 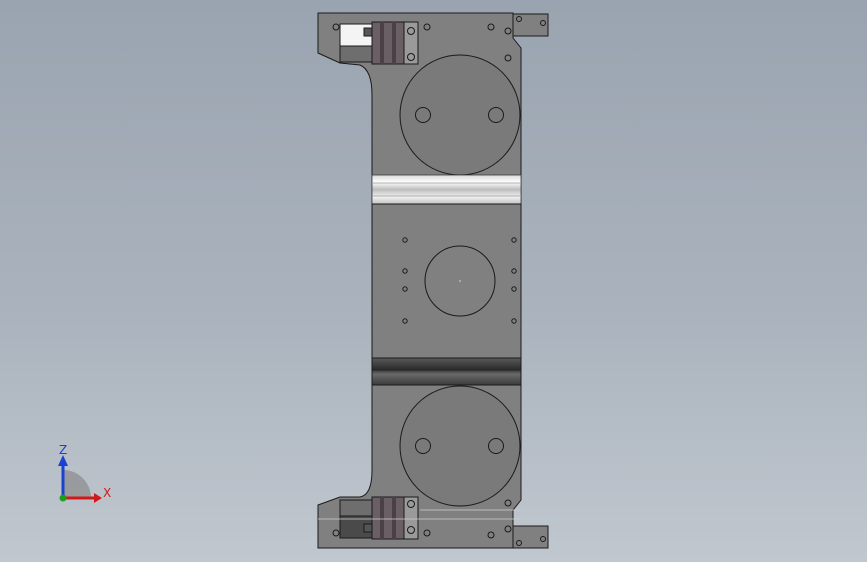 What do you see at coordinates (446, 281) in the screenshot?
I see `carriage-plate` at bounding box center [446, 281].